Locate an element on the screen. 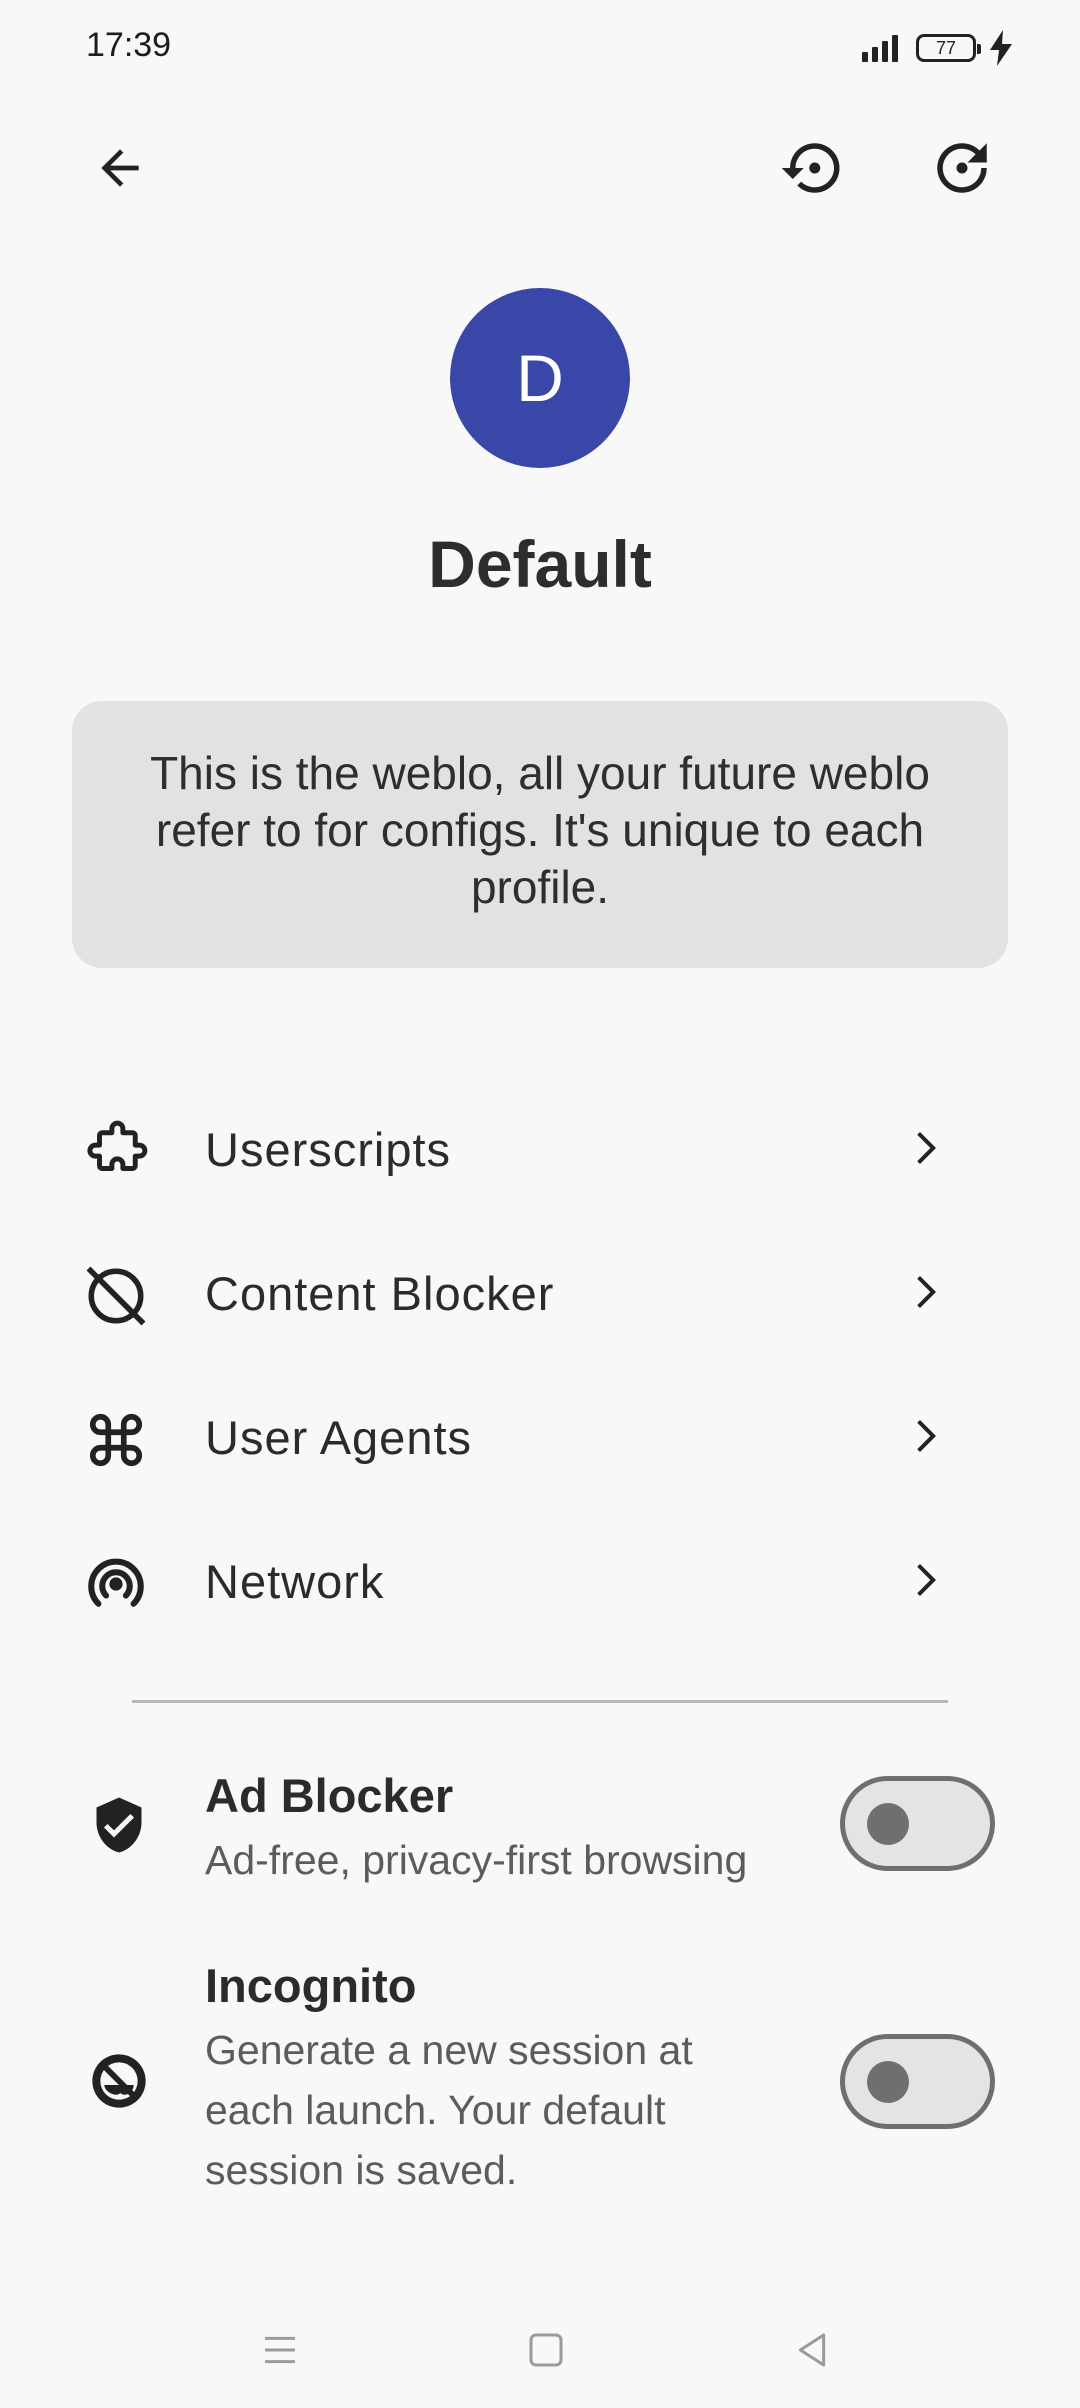  restore-button is located at coordinates (812, 168).